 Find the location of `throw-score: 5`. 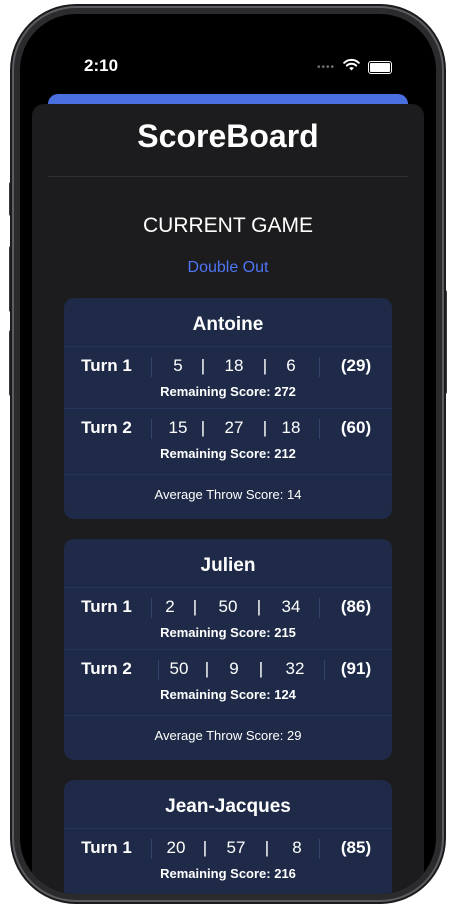

throw-score: 5 is located at coordinates (178, 365).